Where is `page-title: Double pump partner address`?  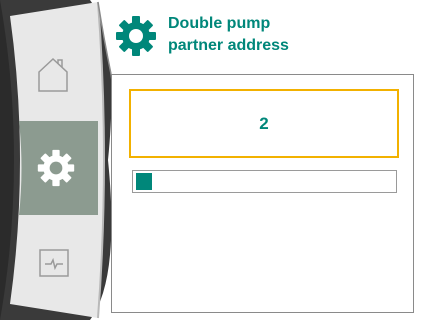
page-title: Double pump partner address is located at coordinates (293, 35).